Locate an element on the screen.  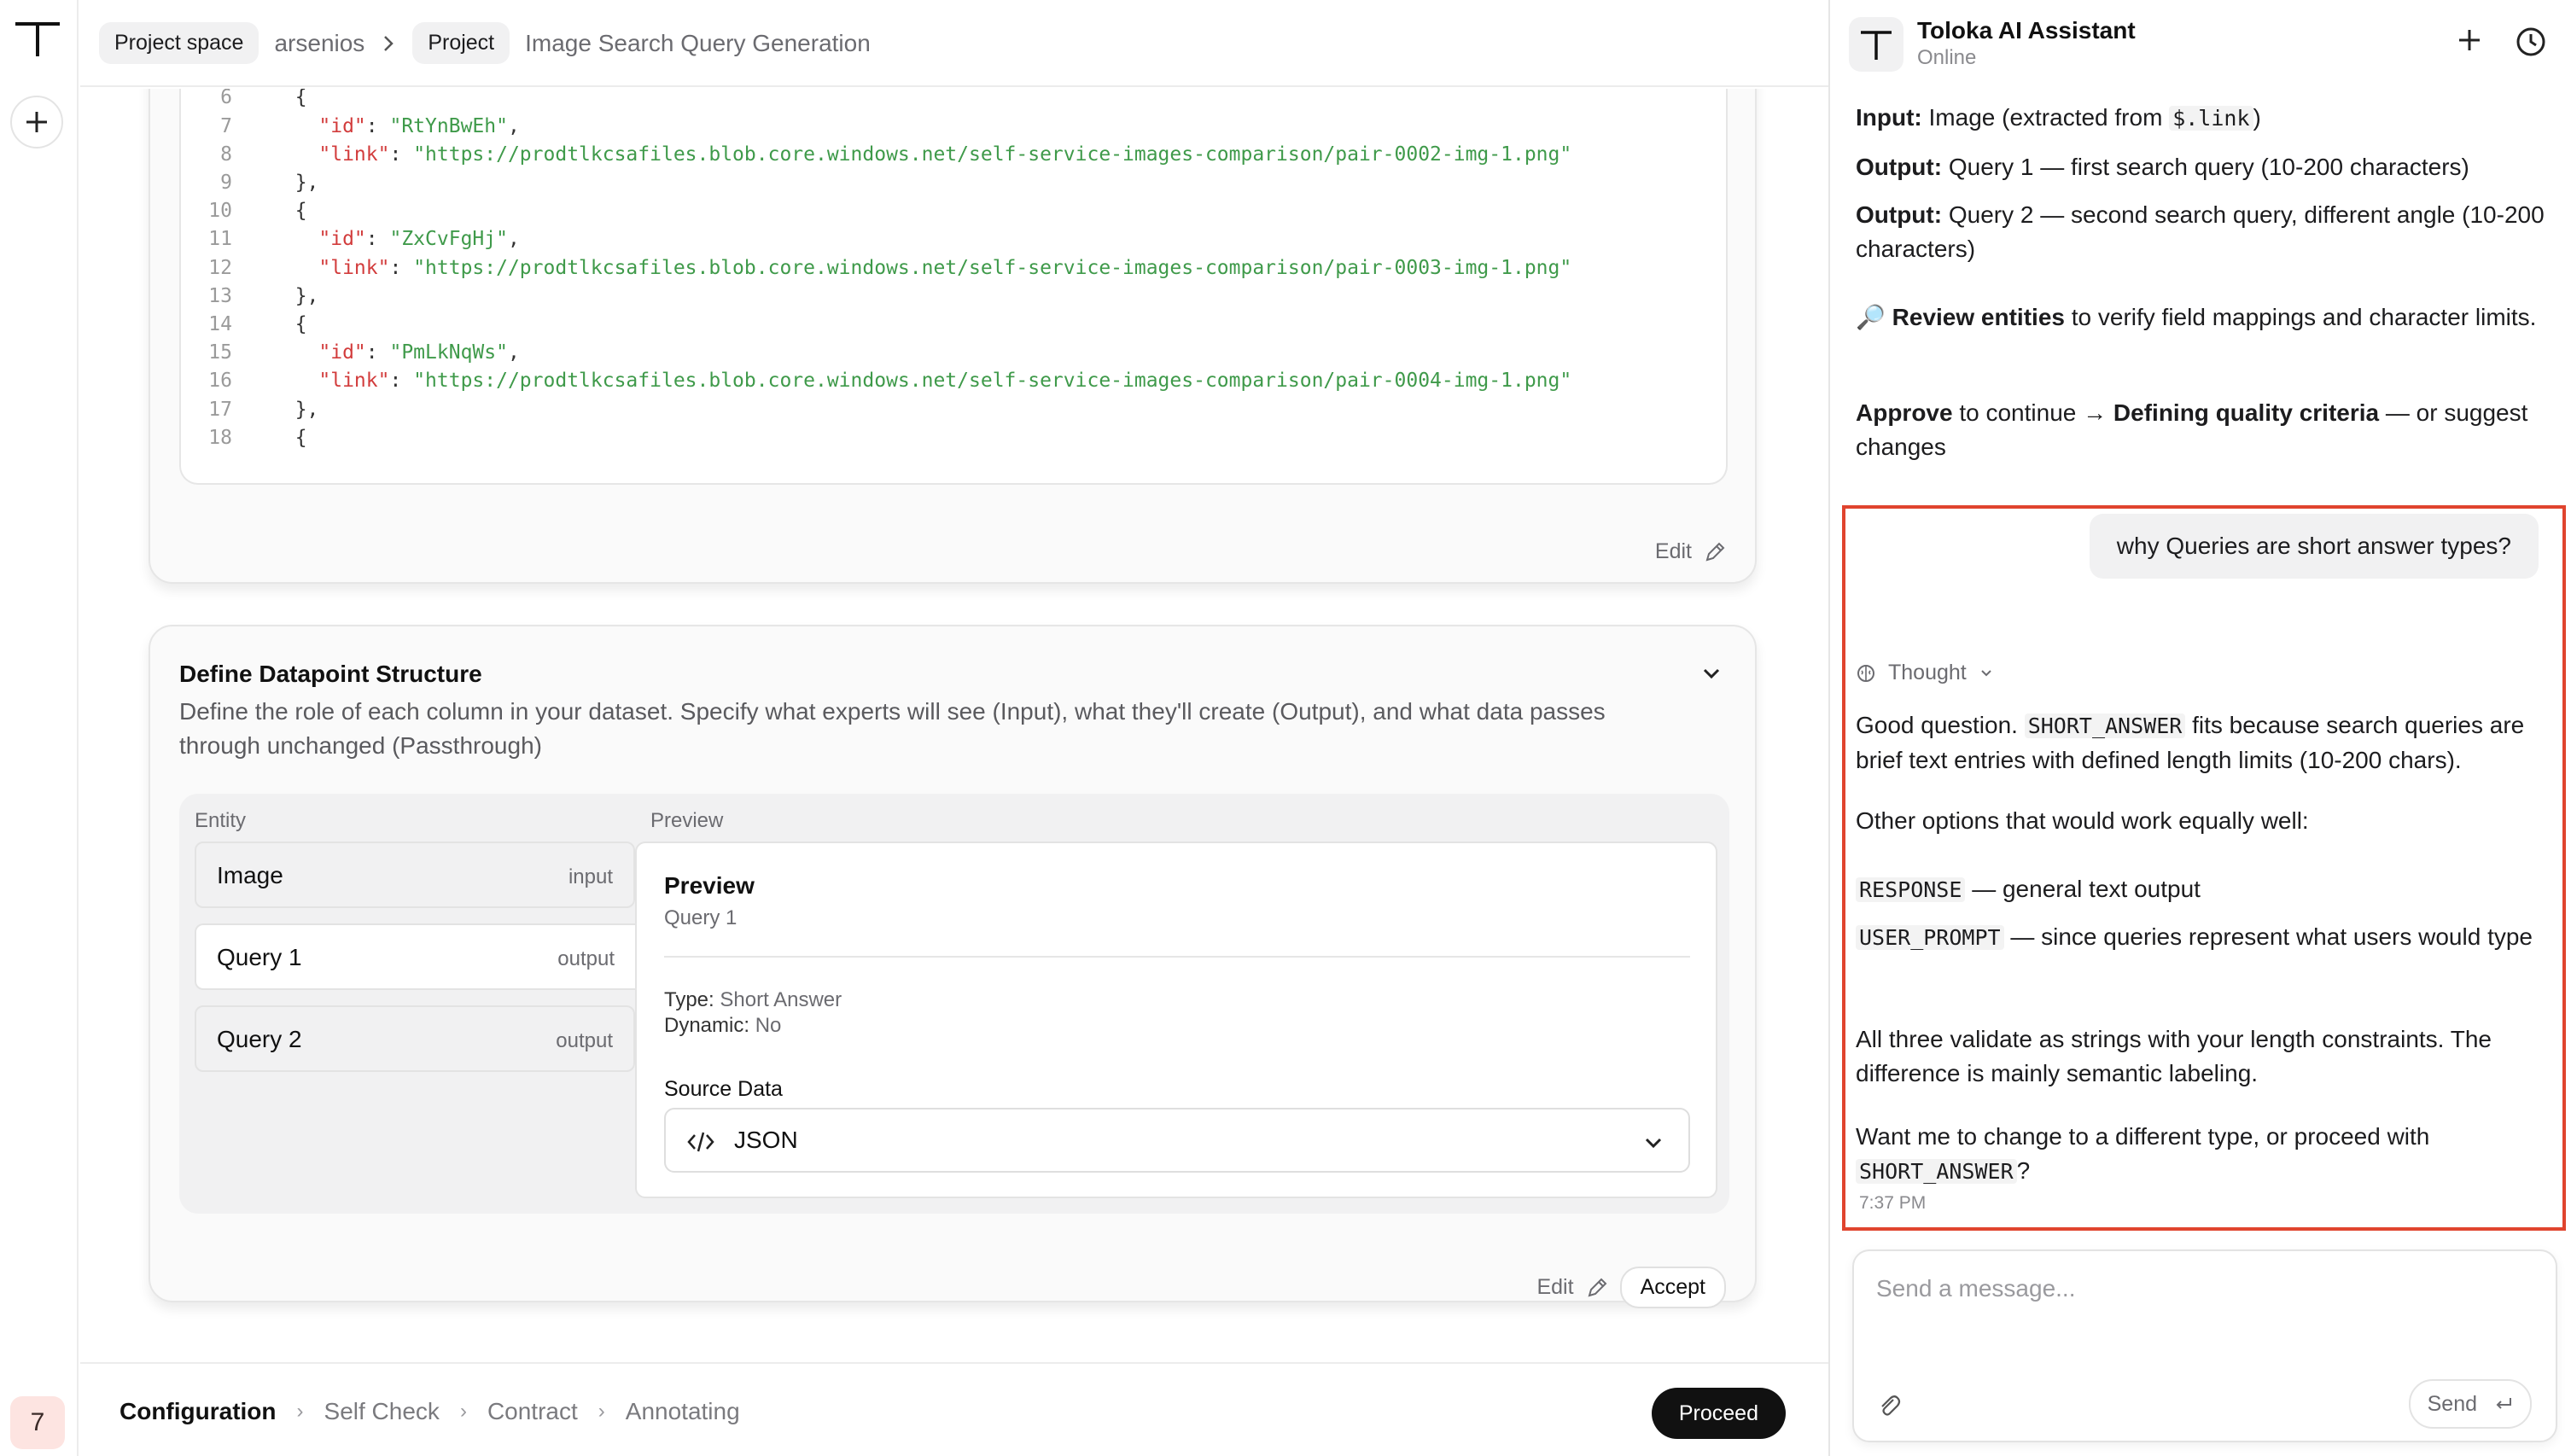
dynamic-value: No is located at coordinates (769, 1025).